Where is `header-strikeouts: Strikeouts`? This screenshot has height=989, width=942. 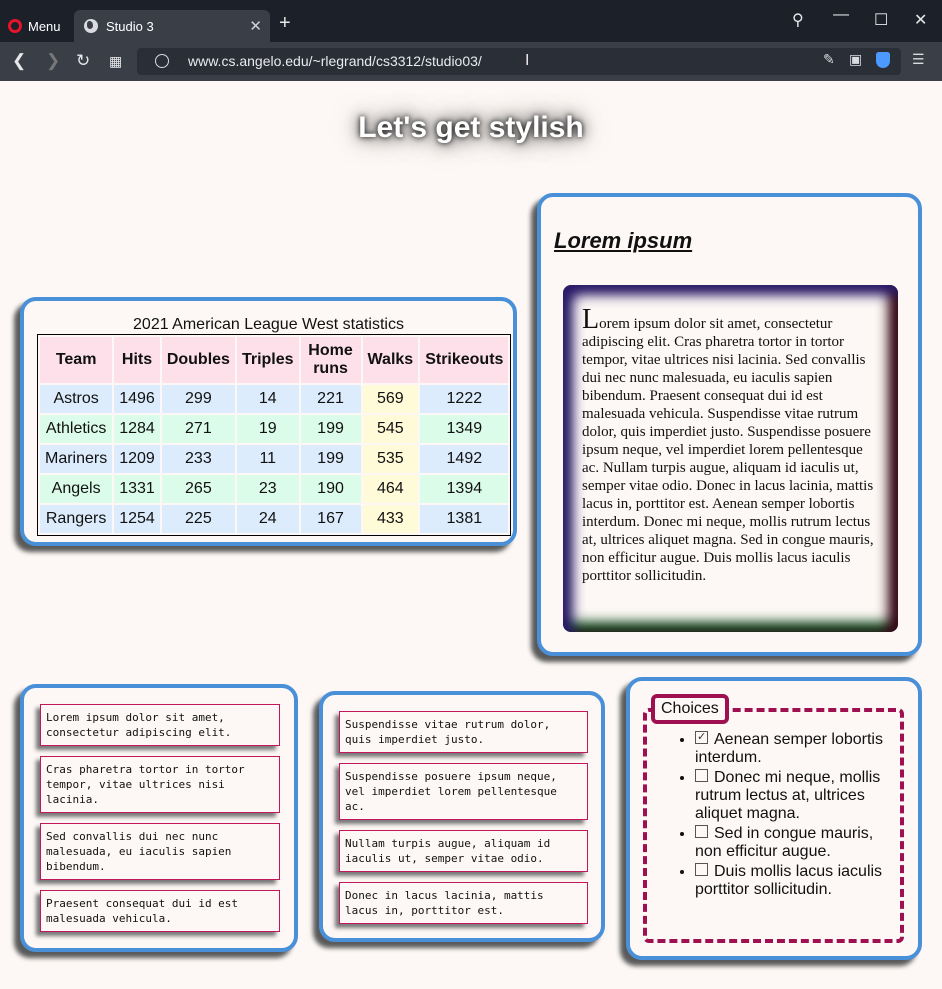 header-strikeouts: Strikeouts is located at coordinates (464, 360).